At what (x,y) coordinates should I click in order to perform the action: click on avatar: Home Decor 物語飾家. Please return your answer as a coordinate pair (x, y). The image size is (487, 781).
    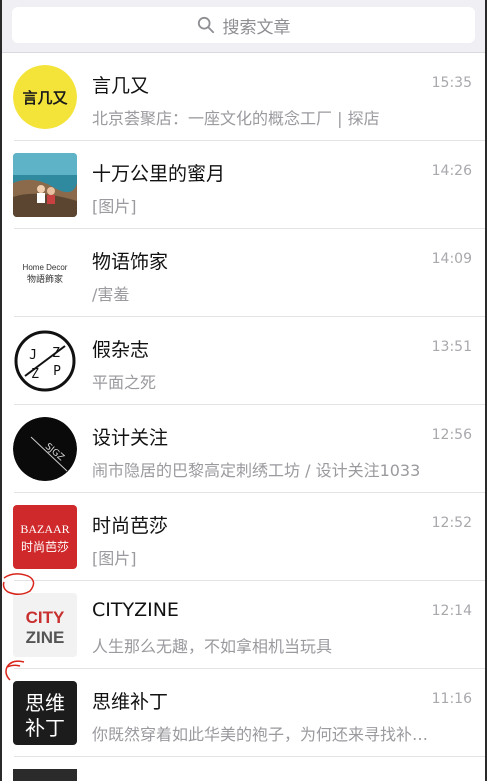
    Looking at the image, I should click on (45, 273).